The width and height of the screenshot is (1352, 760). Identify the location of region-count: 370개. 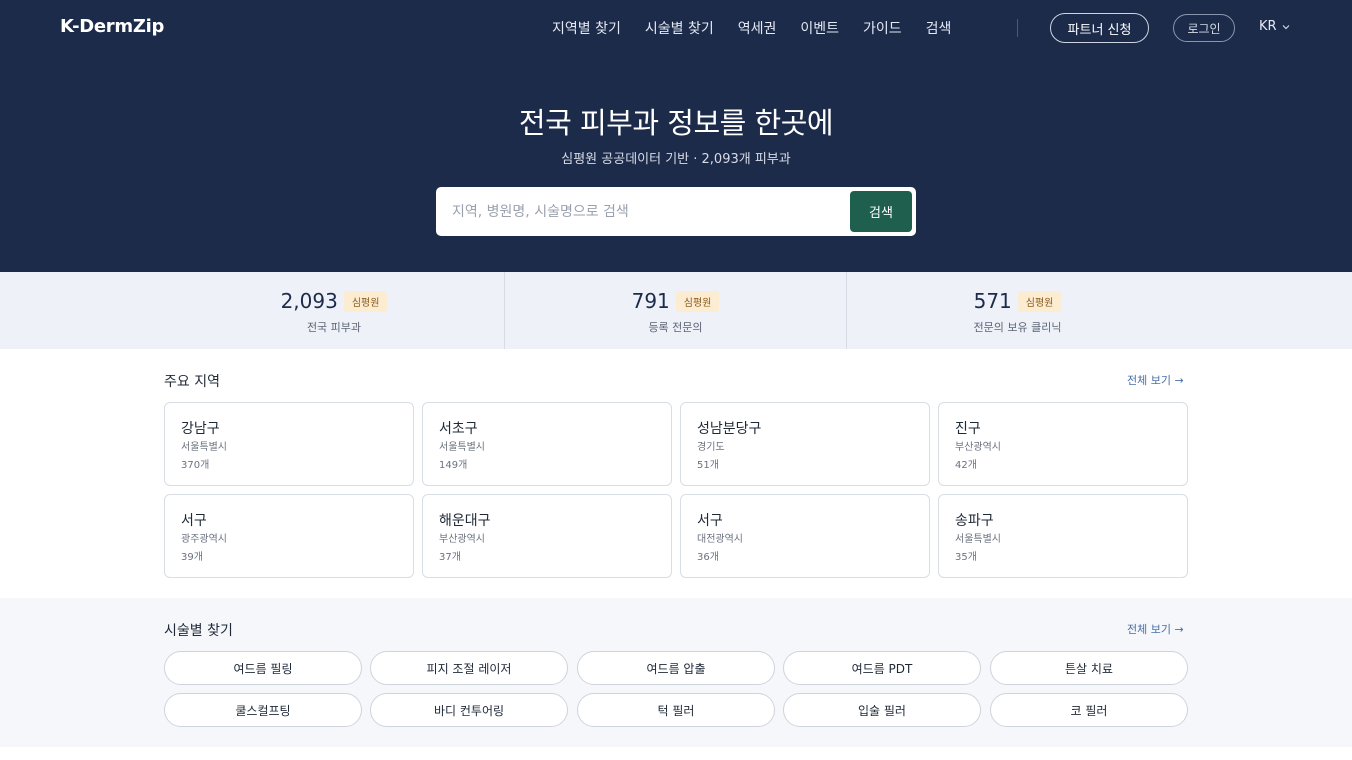
(195, 465).